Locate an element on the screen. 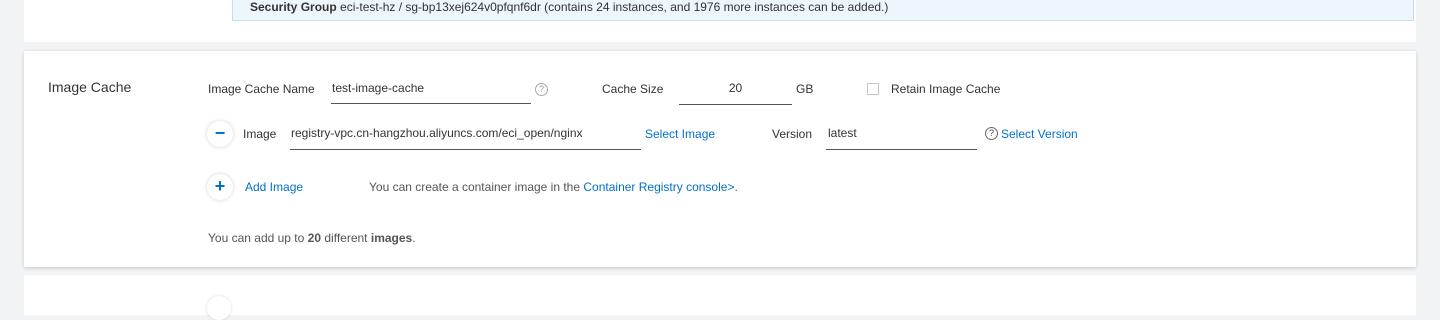 The width and height of the screenshot is (1440, 320). section-title: Image Cache is located at coordinates (90, 87).